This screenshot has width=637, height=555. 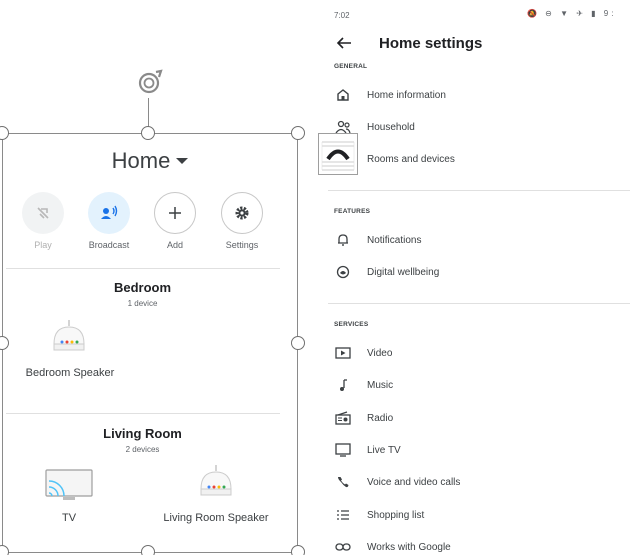 I want to click on settings-item-radio: Radio, so click(x=477, y=418).